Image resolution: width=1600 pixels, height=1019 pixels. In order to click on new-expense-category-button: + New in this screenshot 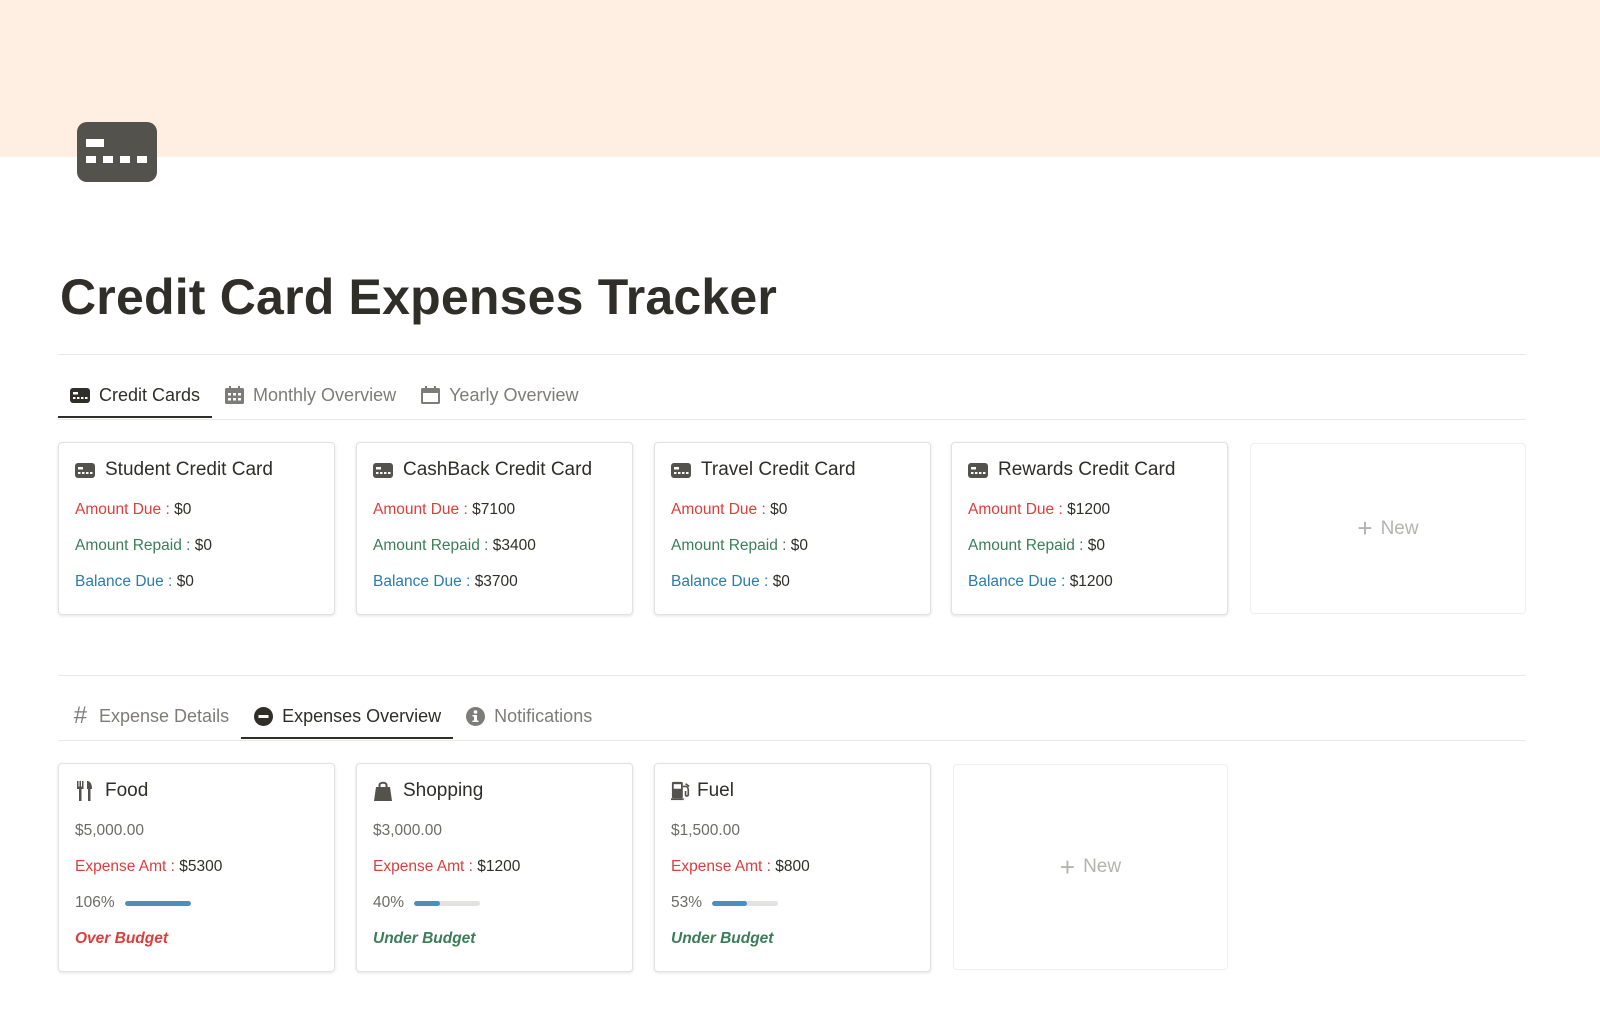, I will do `click(1090, 867)`.